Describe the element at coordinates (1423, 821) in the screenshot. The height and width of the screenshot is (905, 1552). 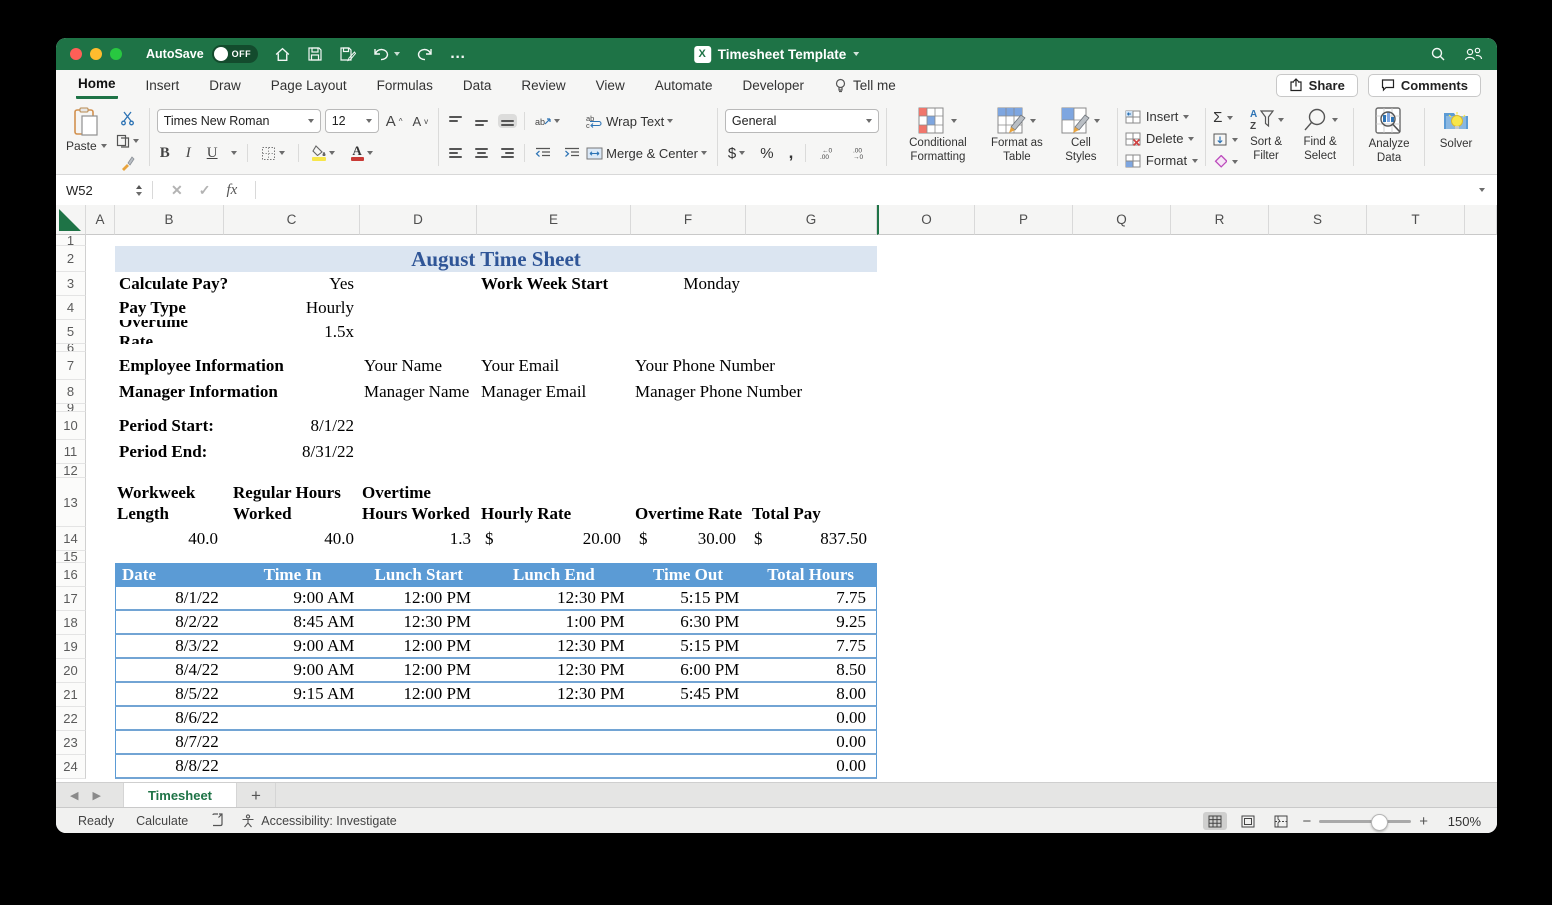
I see `zoom-in-button: +` at that location.